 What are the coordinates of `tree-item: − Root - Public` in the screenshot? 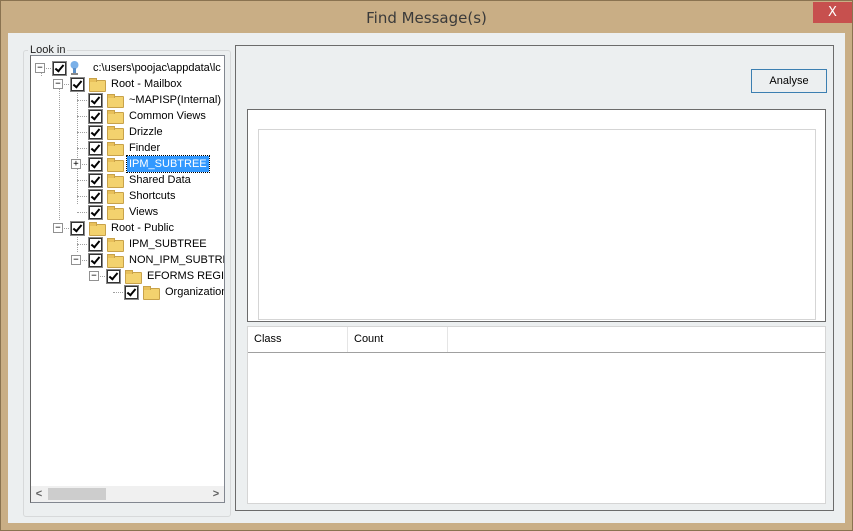 It's located at (127, 228).